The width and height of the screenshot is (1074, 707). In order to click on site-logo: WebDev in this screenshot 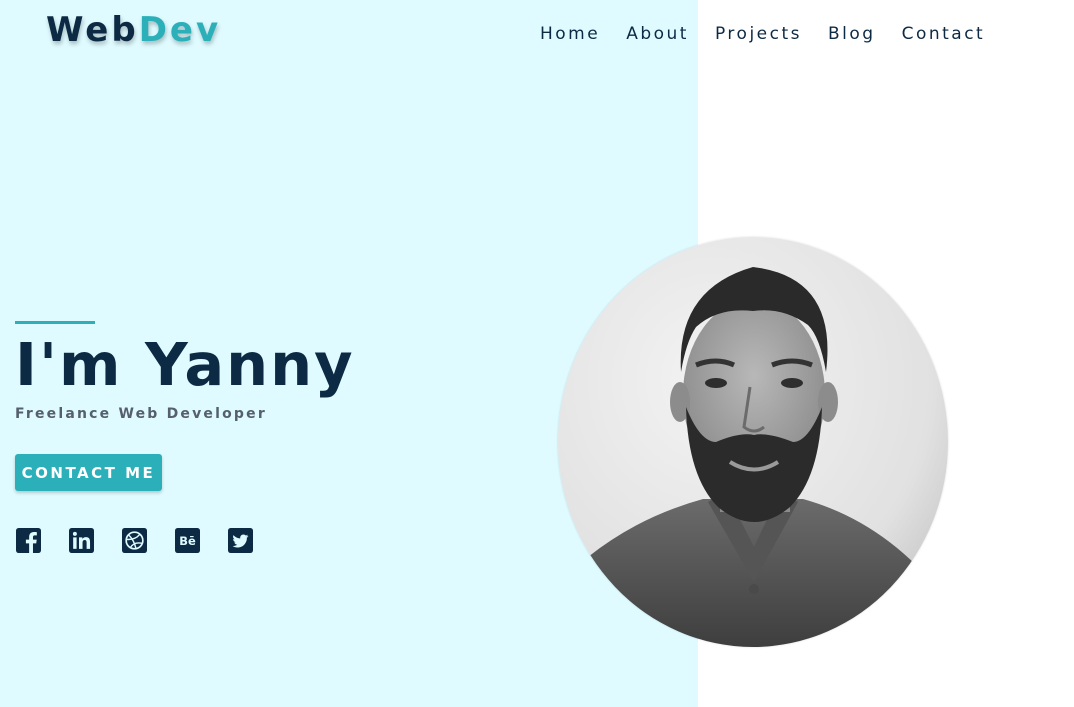, I will do `click(133, 30)`.